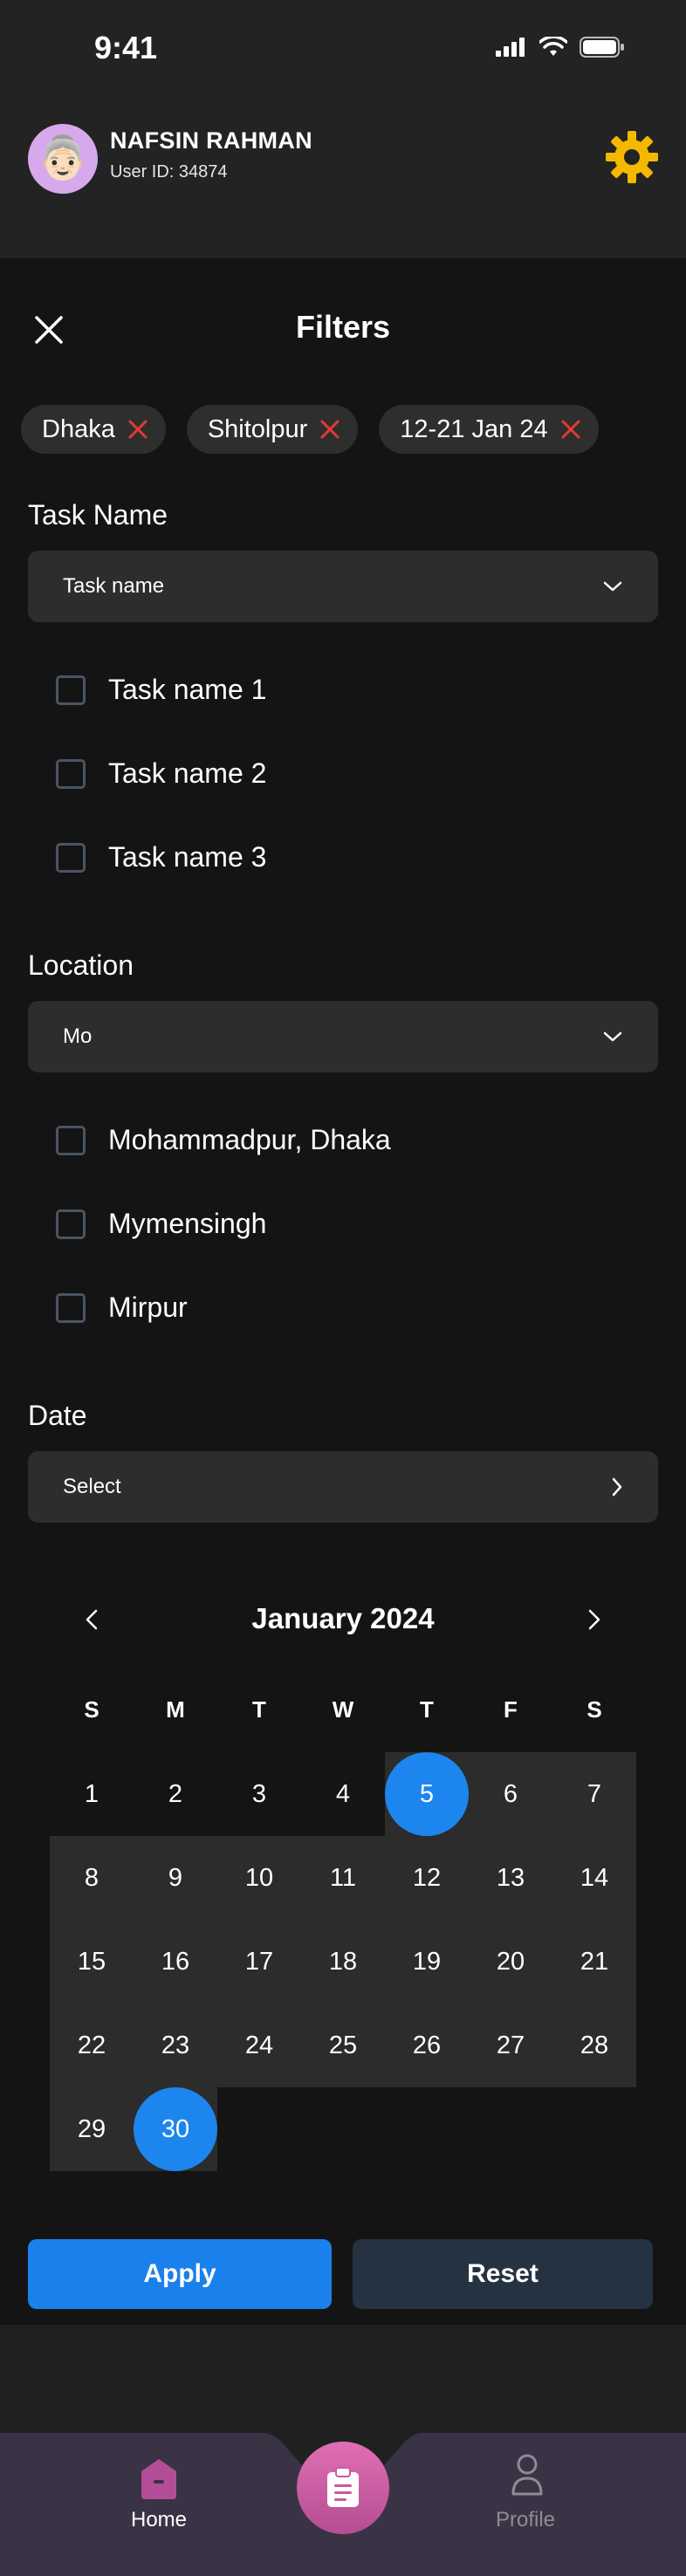 The image size is (686, 2576). What do you see at coordinates (180, 2274) in the screenshot?
I see `apply-button: Apply` at bounding box center [180, 2274].